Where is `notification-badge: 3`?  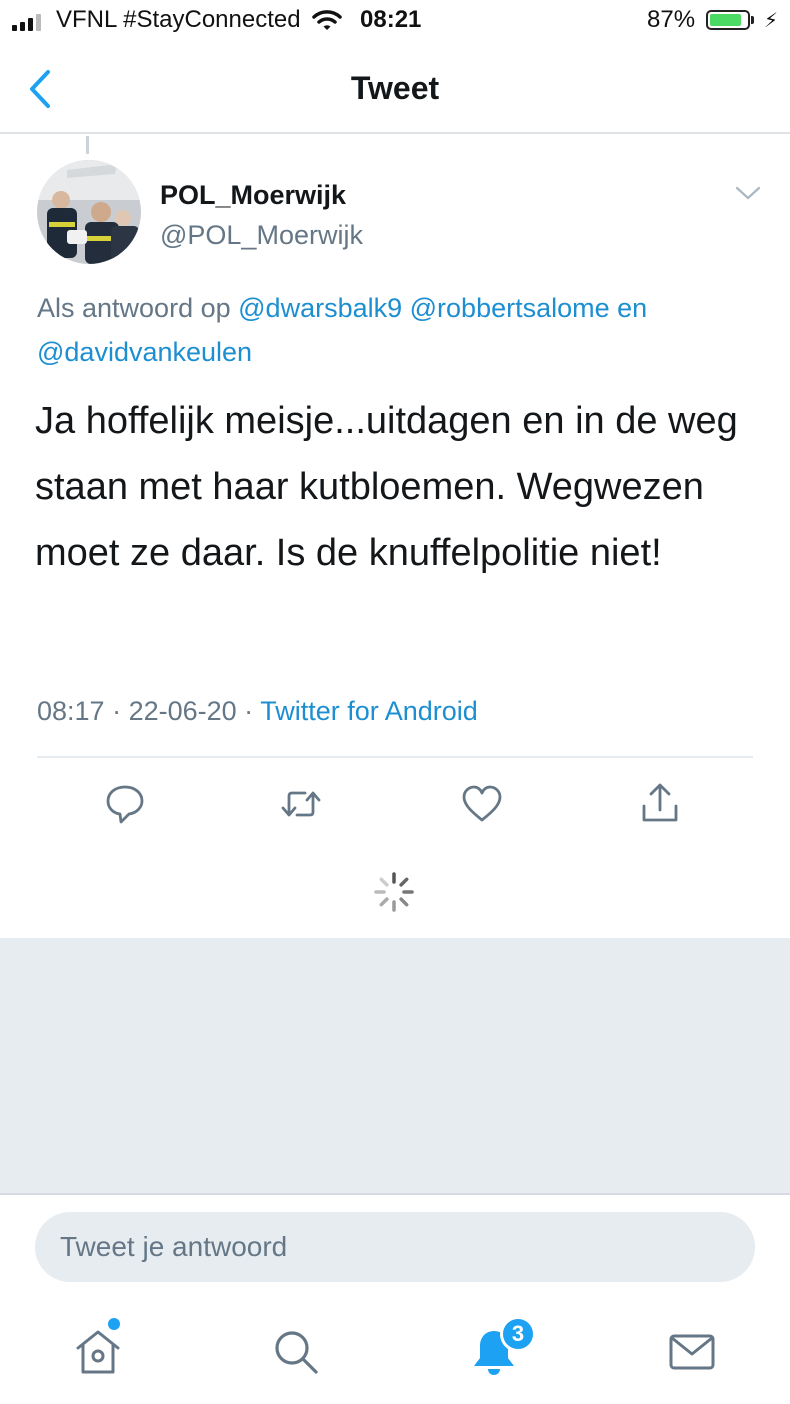
notification-badge: 3 is located at coordinates (518, 1334).